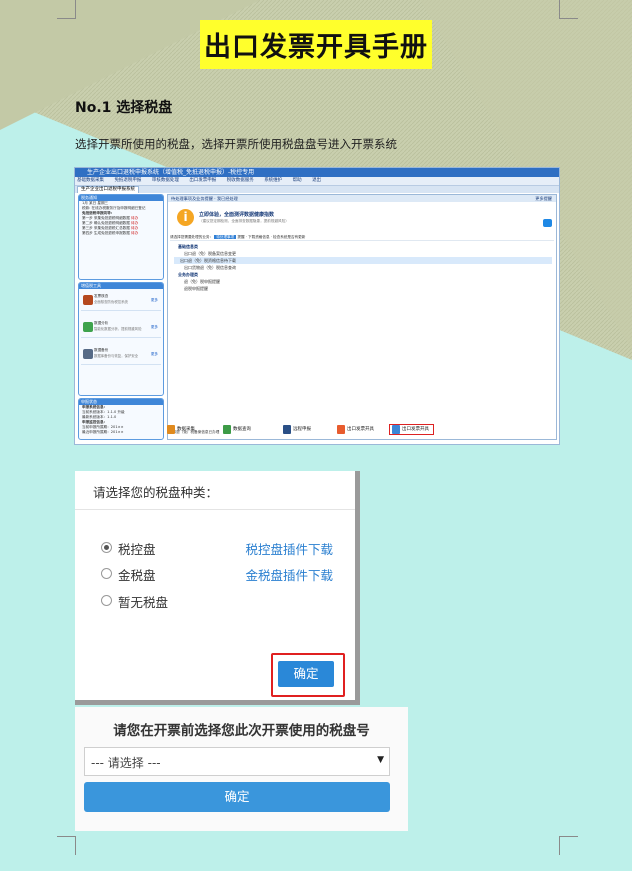 The width and height of the screenshot is (632, 871). What do you see at coordinates (88, 327) in the screenshot?
I see `chart-icon` at bounding box center [88, 327].